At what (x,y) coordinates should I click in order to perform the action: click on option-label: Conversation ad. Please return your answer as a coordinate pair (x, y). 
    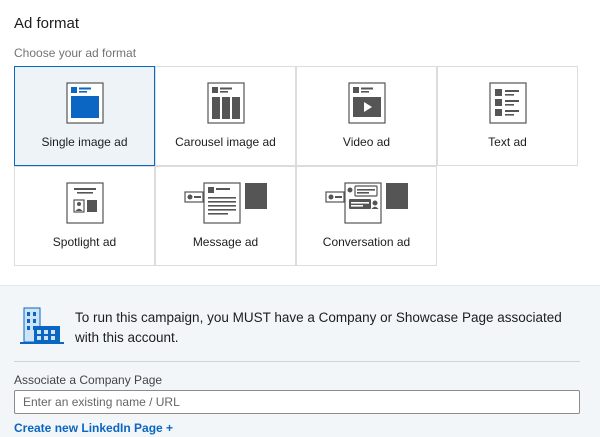
    Looking at the image, I should click on (366, 242).